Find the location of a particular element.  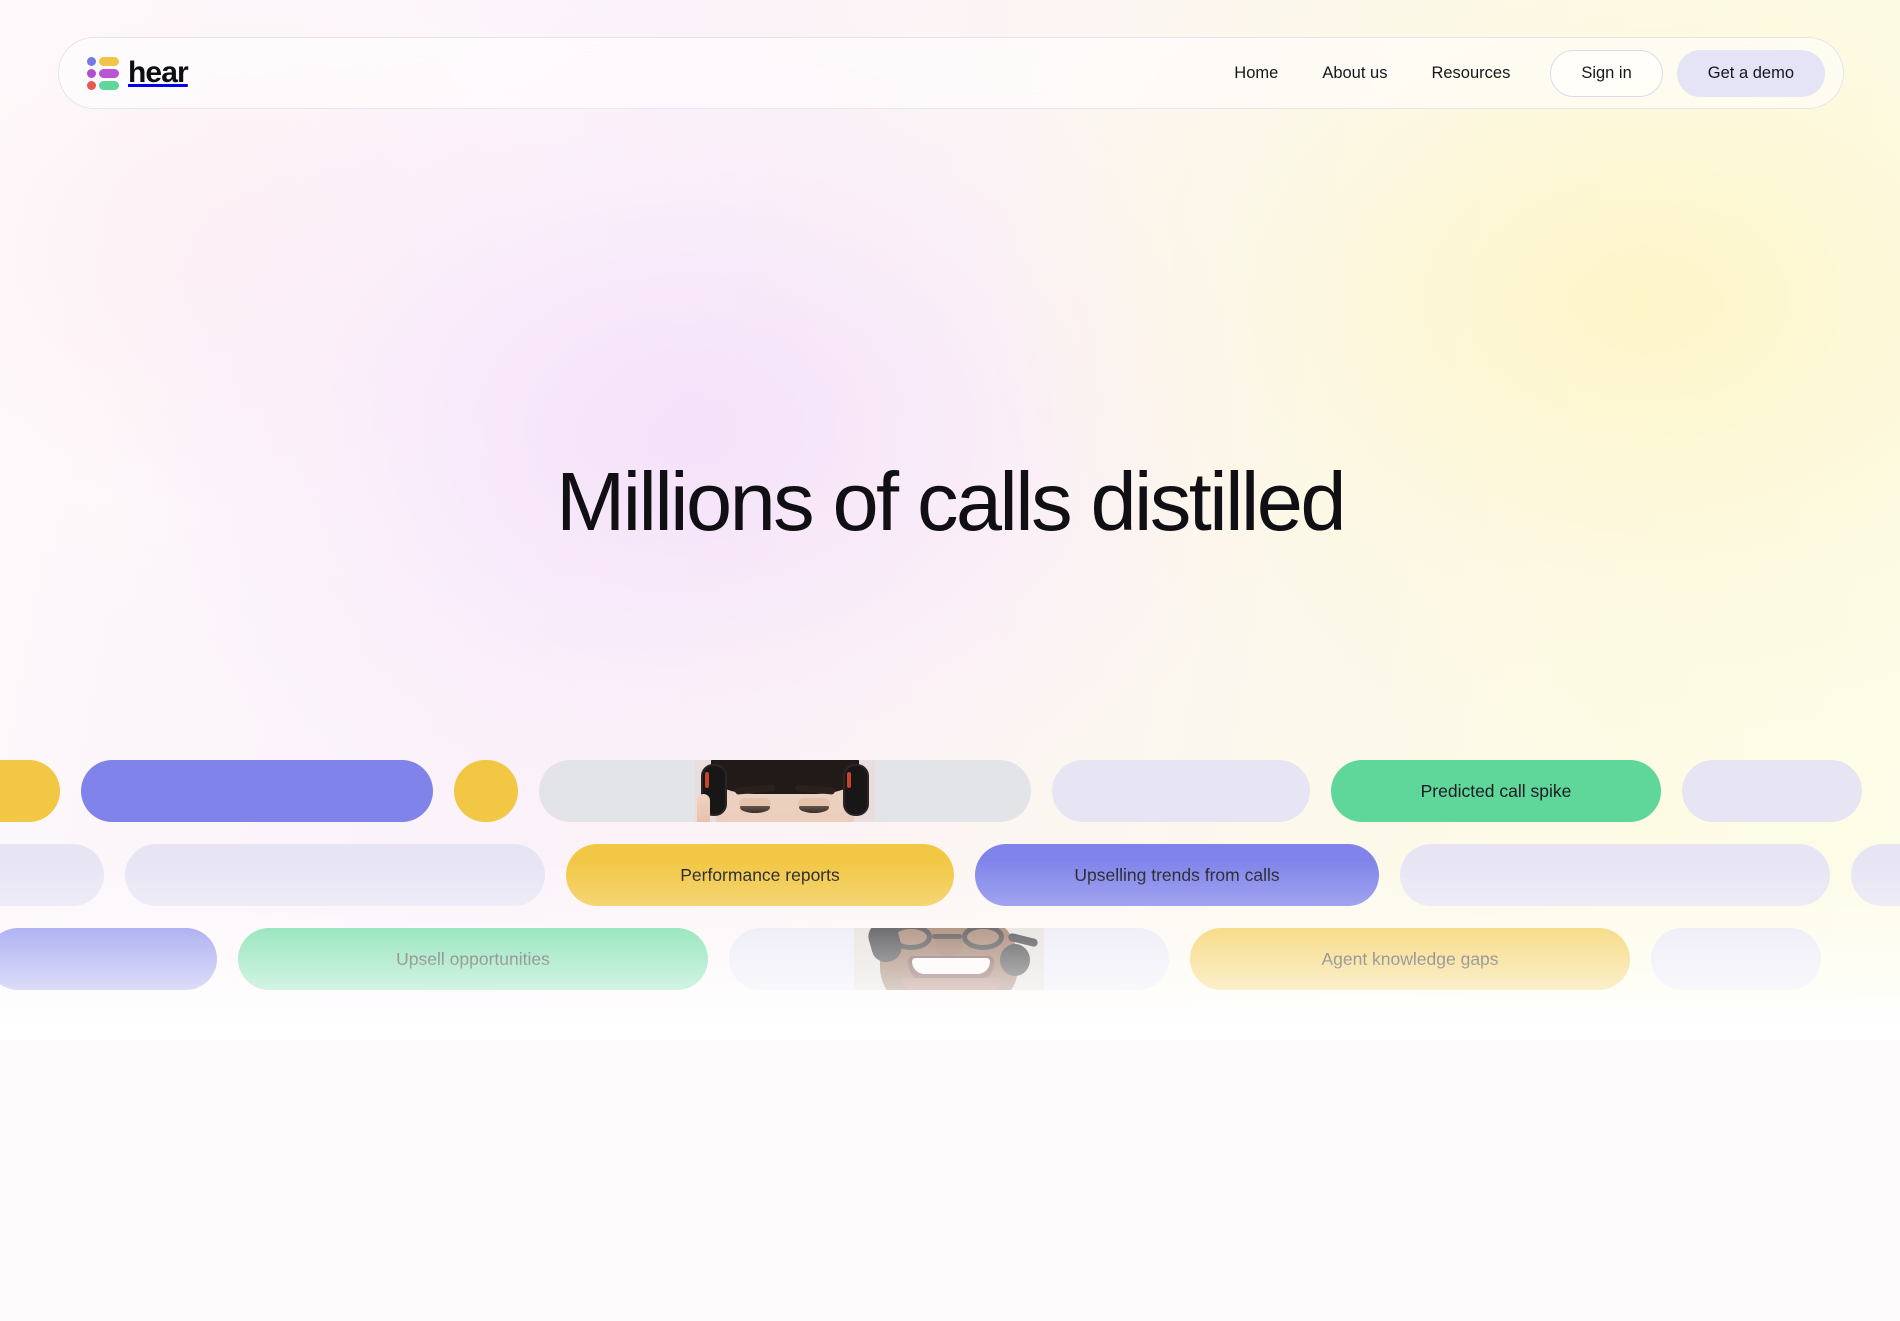

brand-logo: hear is located at coordinates (138, 73).